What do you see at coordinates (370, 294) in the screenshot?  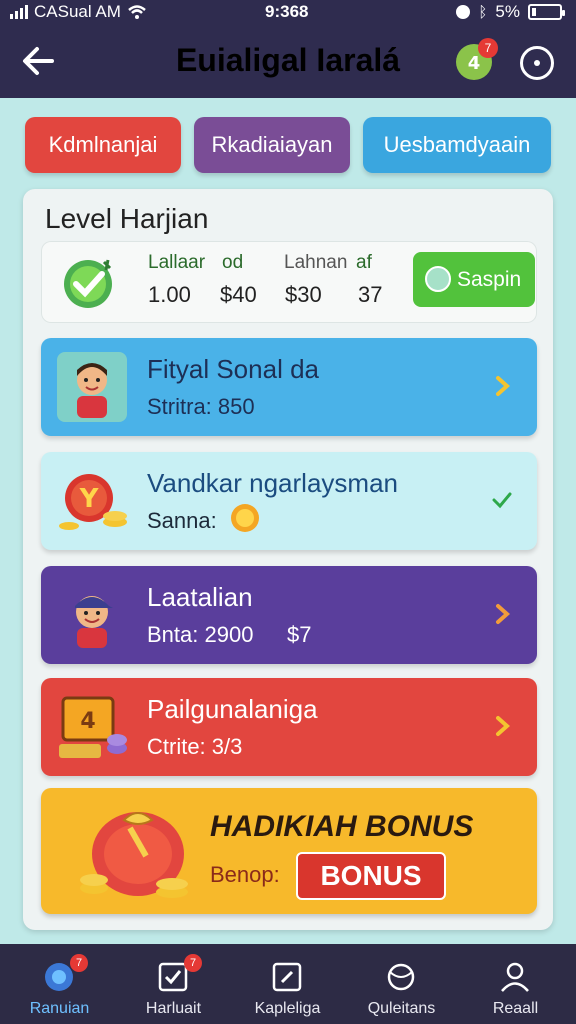 I see `stat-value-4: 37` at bounding box center [370, 294].